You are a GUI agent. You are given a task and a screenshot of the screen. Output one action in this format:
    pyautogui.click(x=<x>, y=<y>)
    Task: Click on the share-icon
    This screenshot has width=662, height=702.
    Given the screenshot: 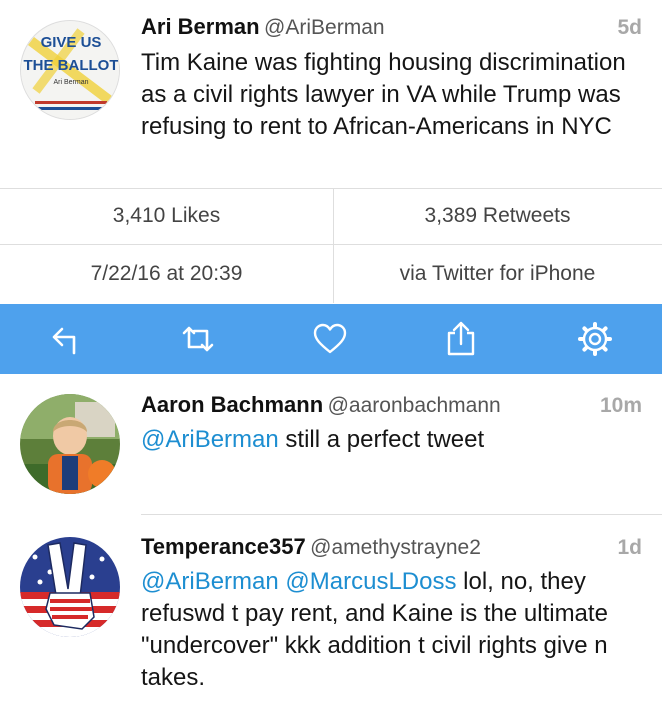 What is the action you would take?
    pyautogui.click(x=461, y=339)
    